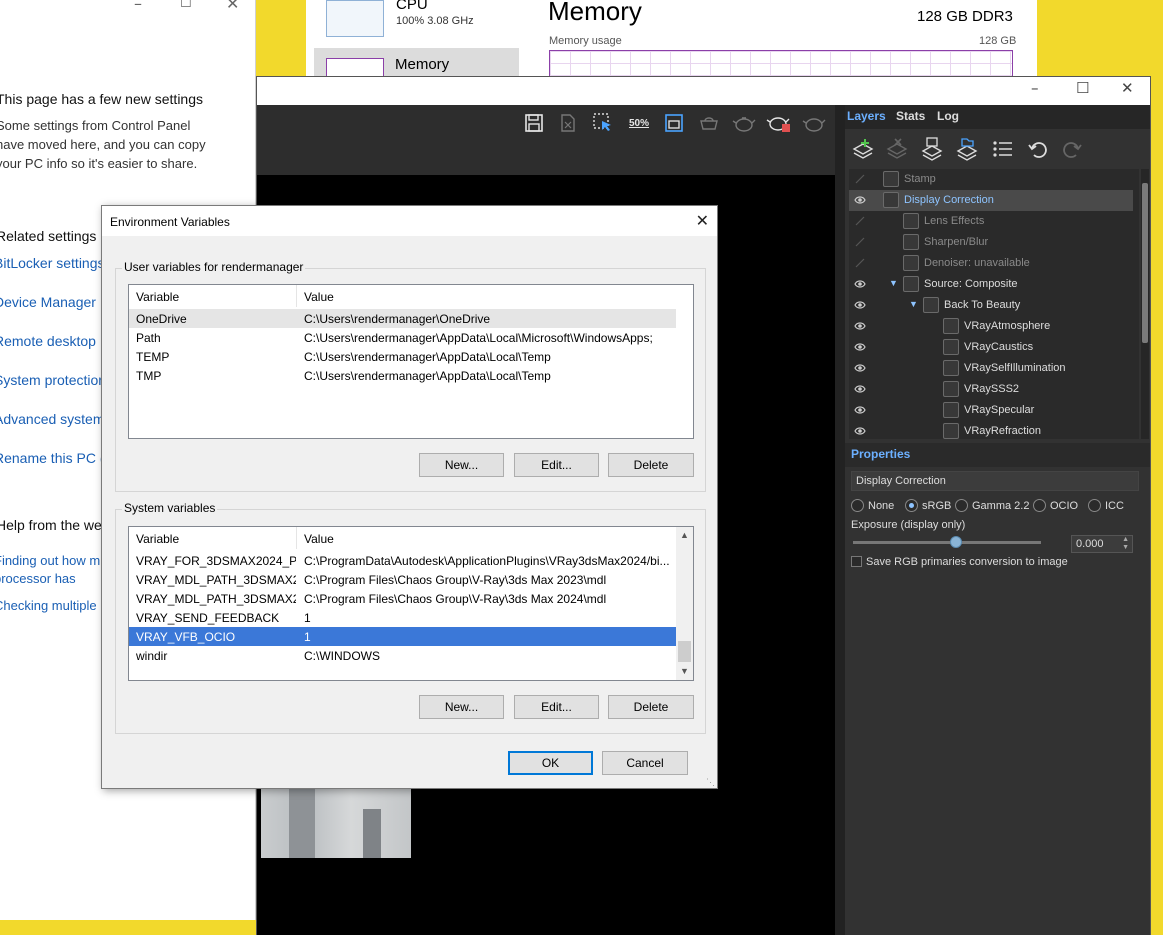 This screenshot has width=1163, height=935. Describe the element at coordinates (744, 123) in the screenshot. I see `render-teapot-icon` at that location.